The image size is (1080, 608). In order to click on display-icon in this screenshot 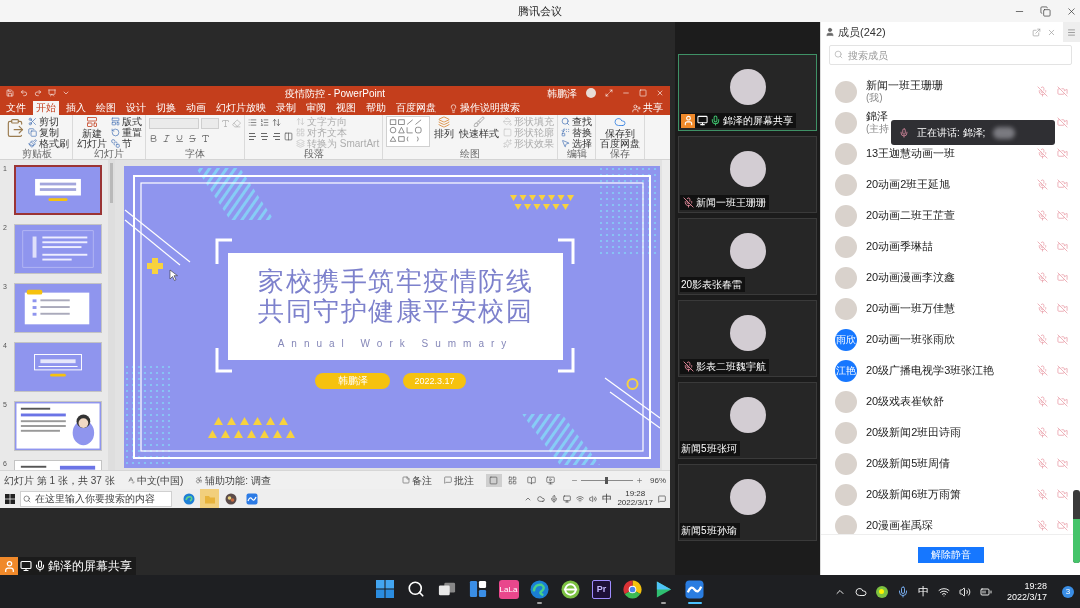, I will do `click(567, 498)`.